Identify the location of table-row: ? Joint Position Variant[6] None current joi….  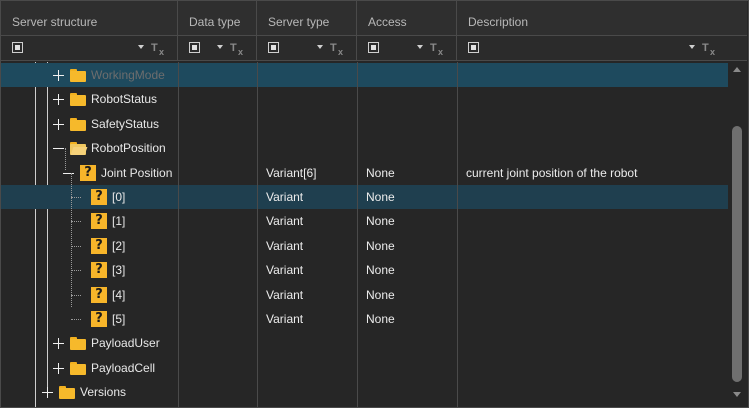
(364, 173).